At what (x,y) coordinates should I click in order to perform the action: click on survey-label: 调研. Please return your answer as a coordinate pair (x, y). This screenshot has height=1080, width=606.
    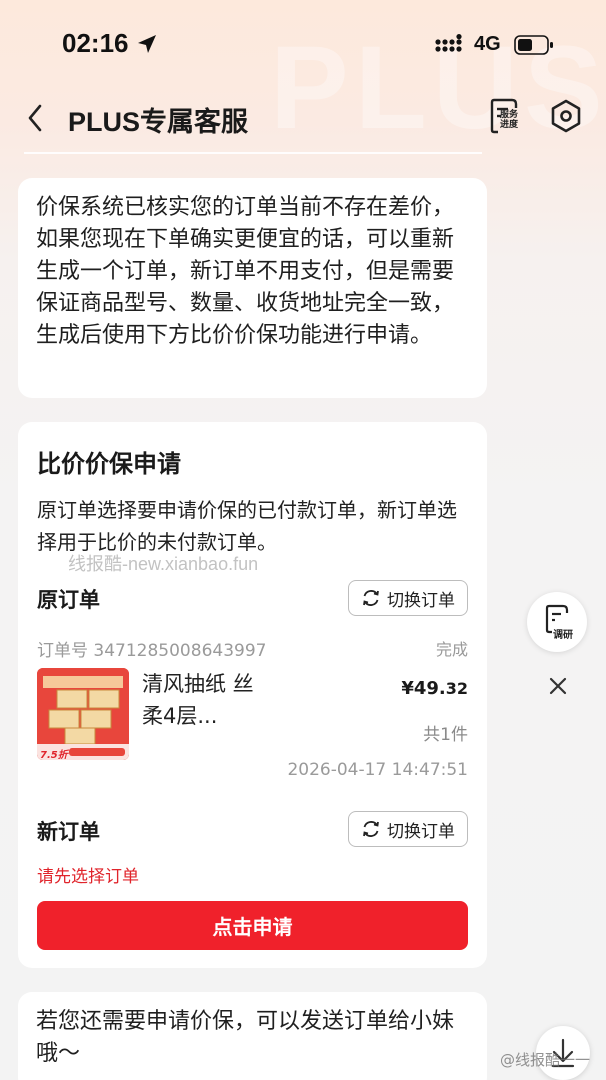
    Looking at the image, I should click on (563, 635).